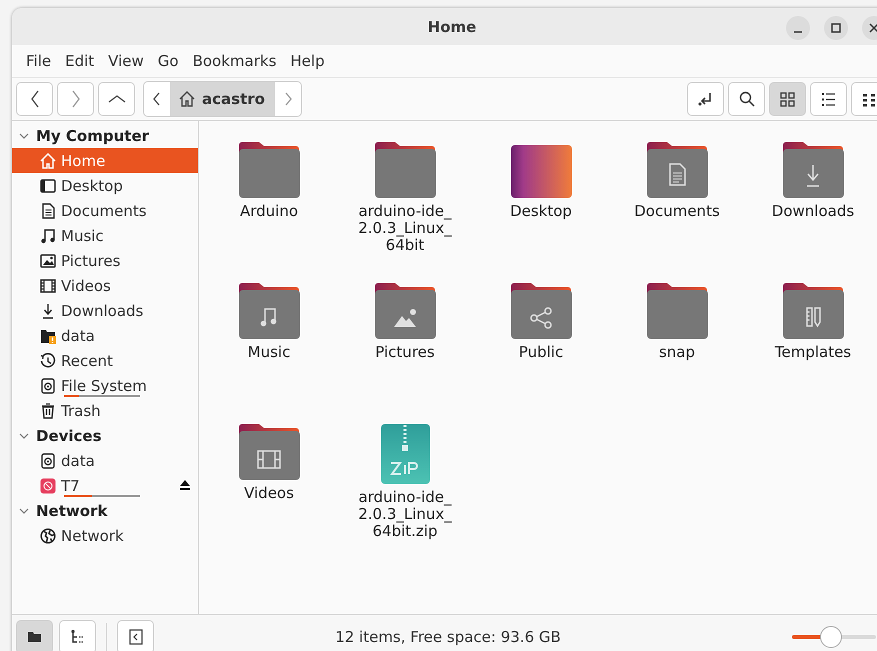  Describe the element at coordinates (452, 27) in the screenshot. I see `window-title: Home` at that location.